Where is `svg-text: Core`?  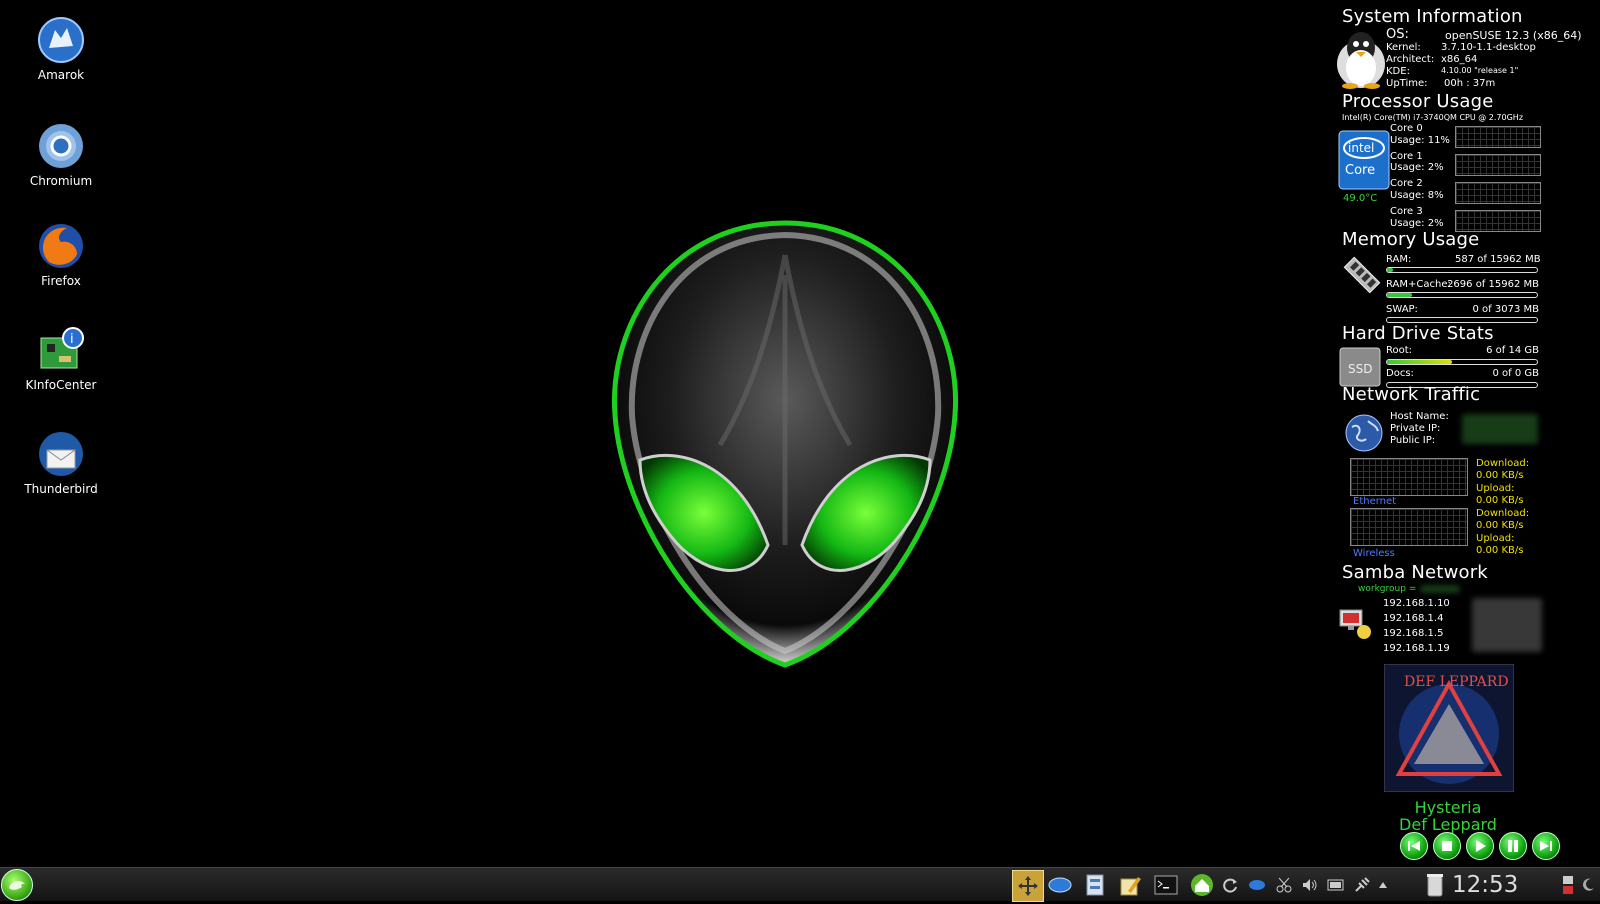 svg-text: Core is located at coordinates (1360, 170).